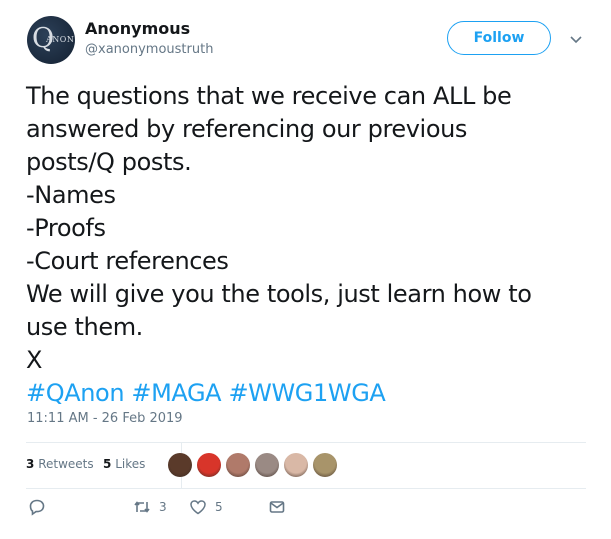 This screenshot has width=611, height=539. What do you see at coordinates (30, 464) in the screenshot?
I see `retweets-count: 3` at bounding box center [30, 464].